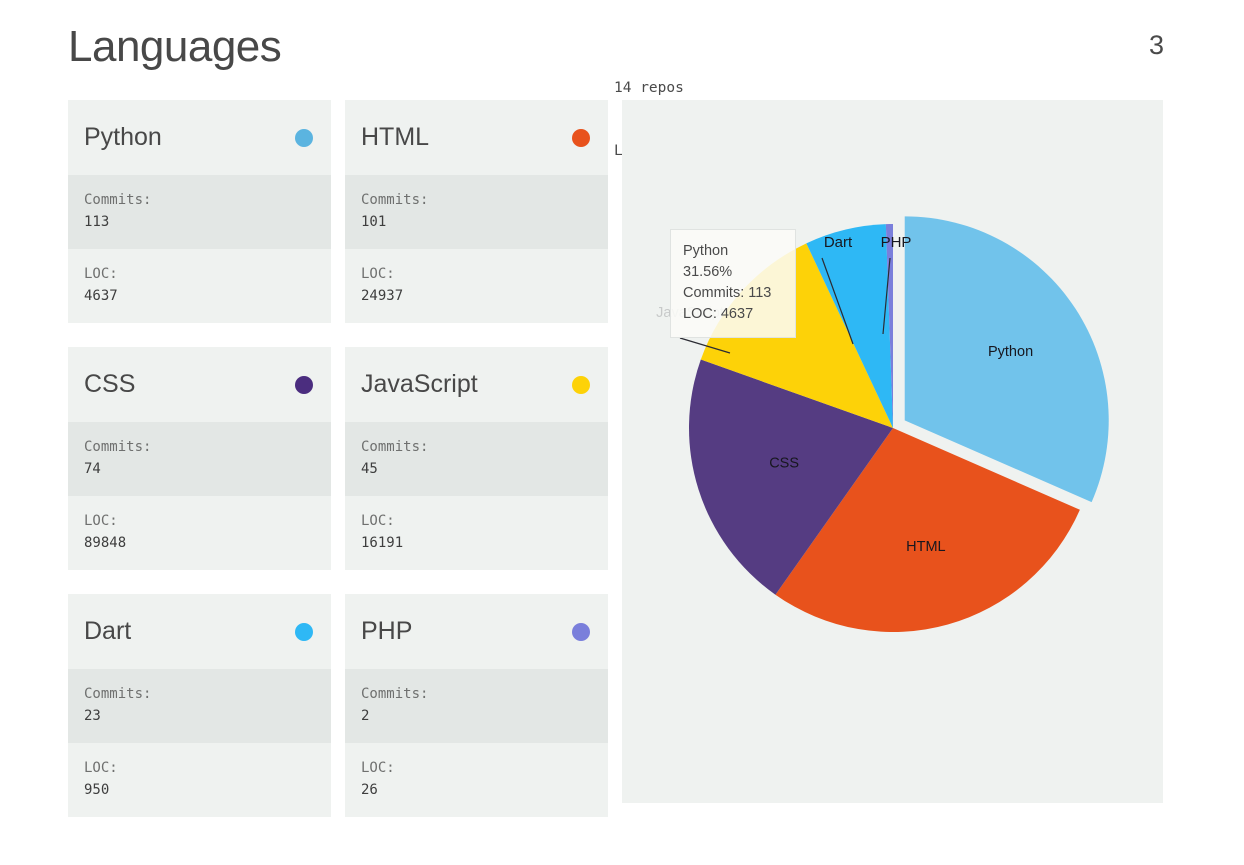 The width and height of the screenshot is (1244, 865). Describe the element at coordinates (476, 286) in the screenshot. I see `loc-stat: LOC: 24937` at that location.